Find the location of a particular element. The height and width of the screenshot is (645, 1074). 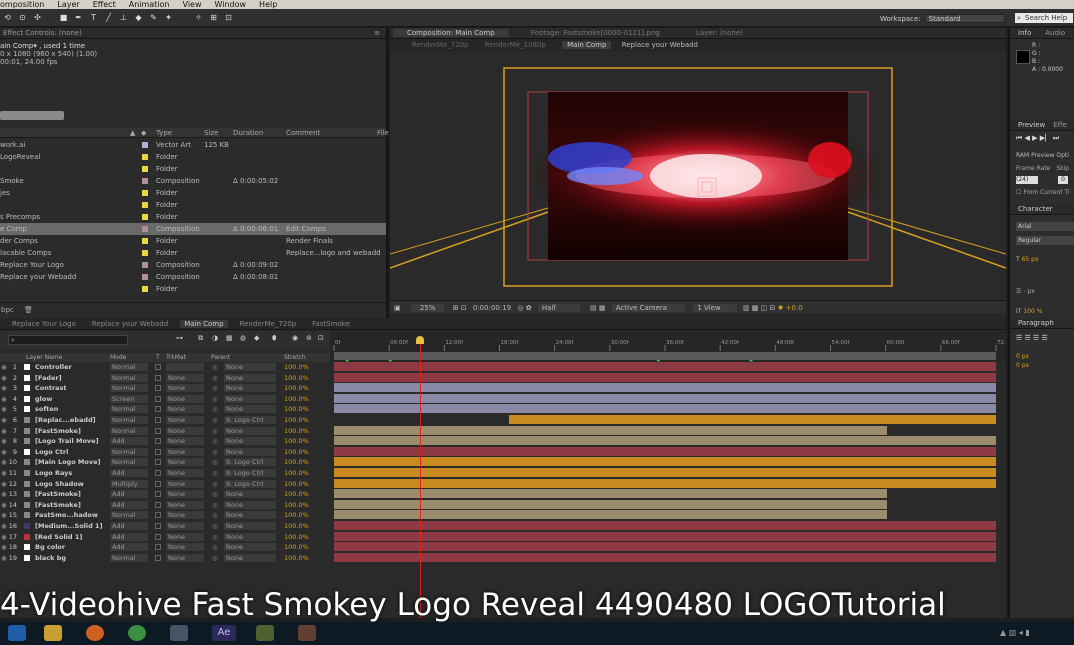

current-time-indicator is located at coordinates (421, 477).